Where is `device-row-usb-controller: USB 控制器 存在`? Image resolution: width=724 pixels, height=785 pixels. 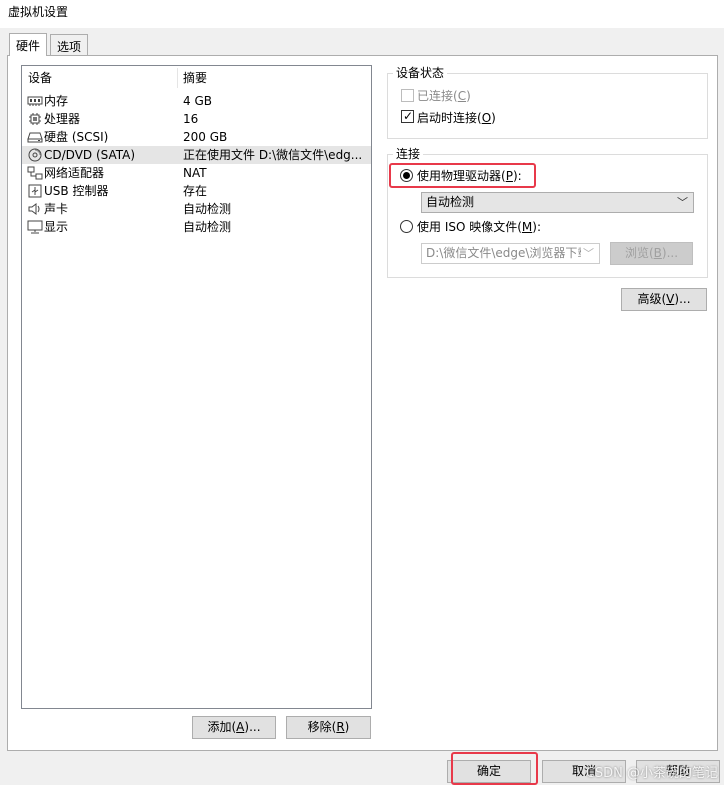 device-row-usb-controller: USB 控制器 存在 is located at coordinates (196, 191).